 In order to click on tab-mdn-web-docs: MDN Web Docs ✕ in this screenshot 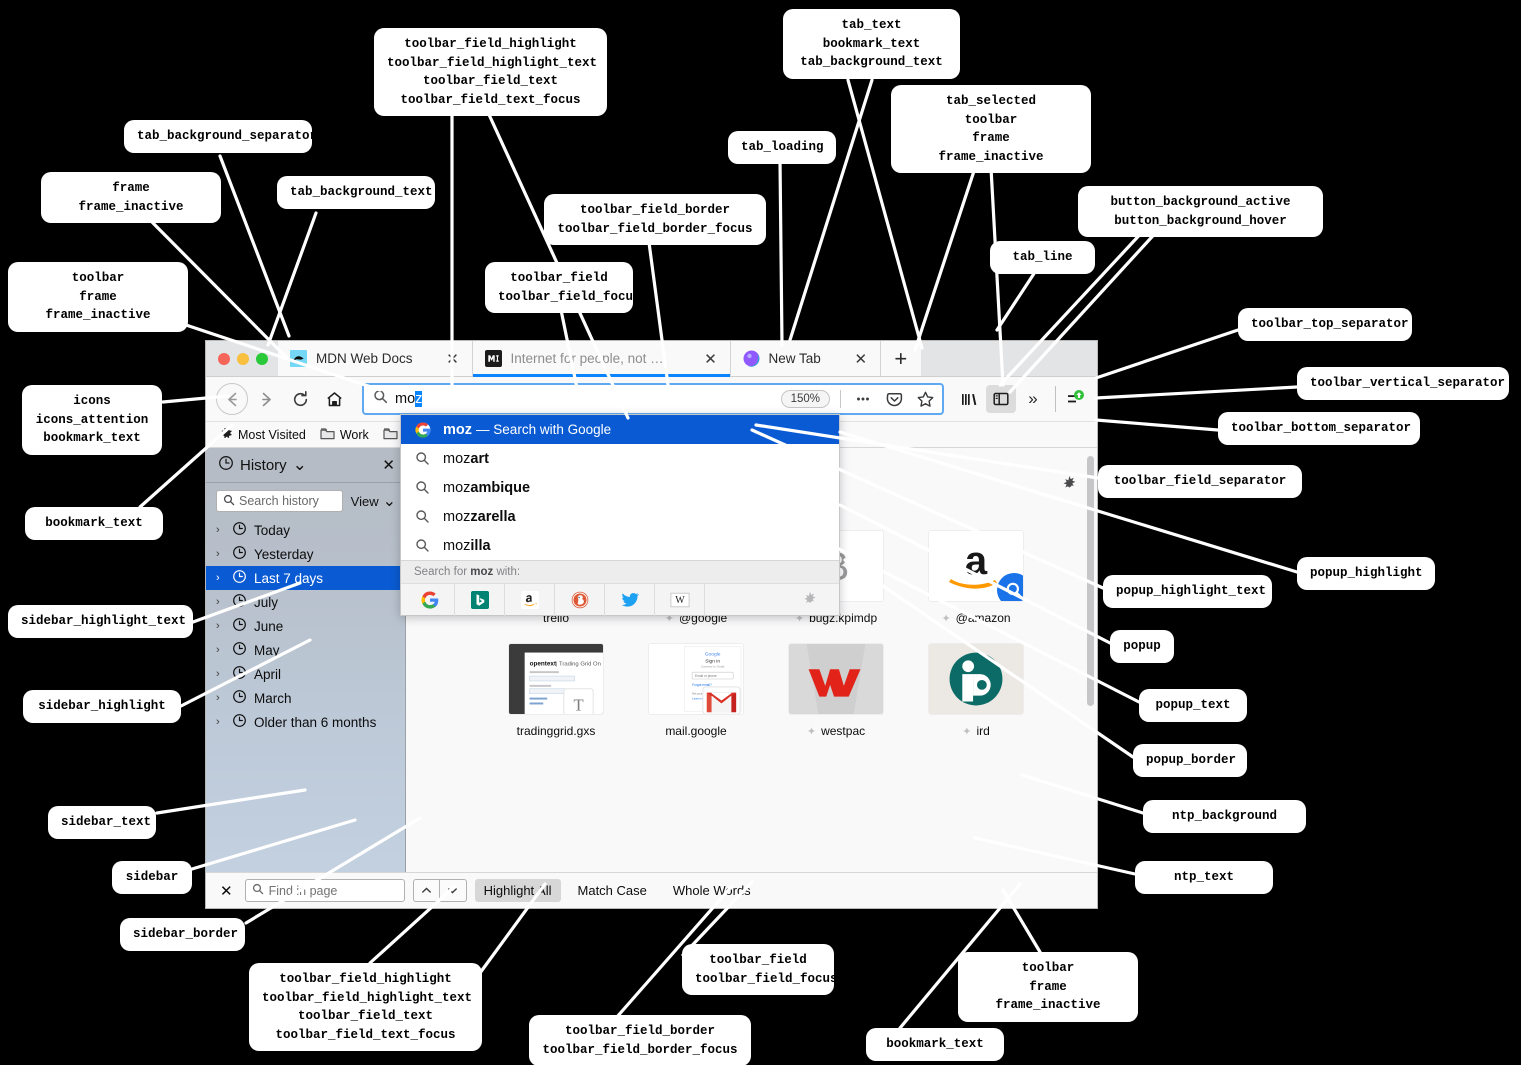, I will do `click(375, 358)`.